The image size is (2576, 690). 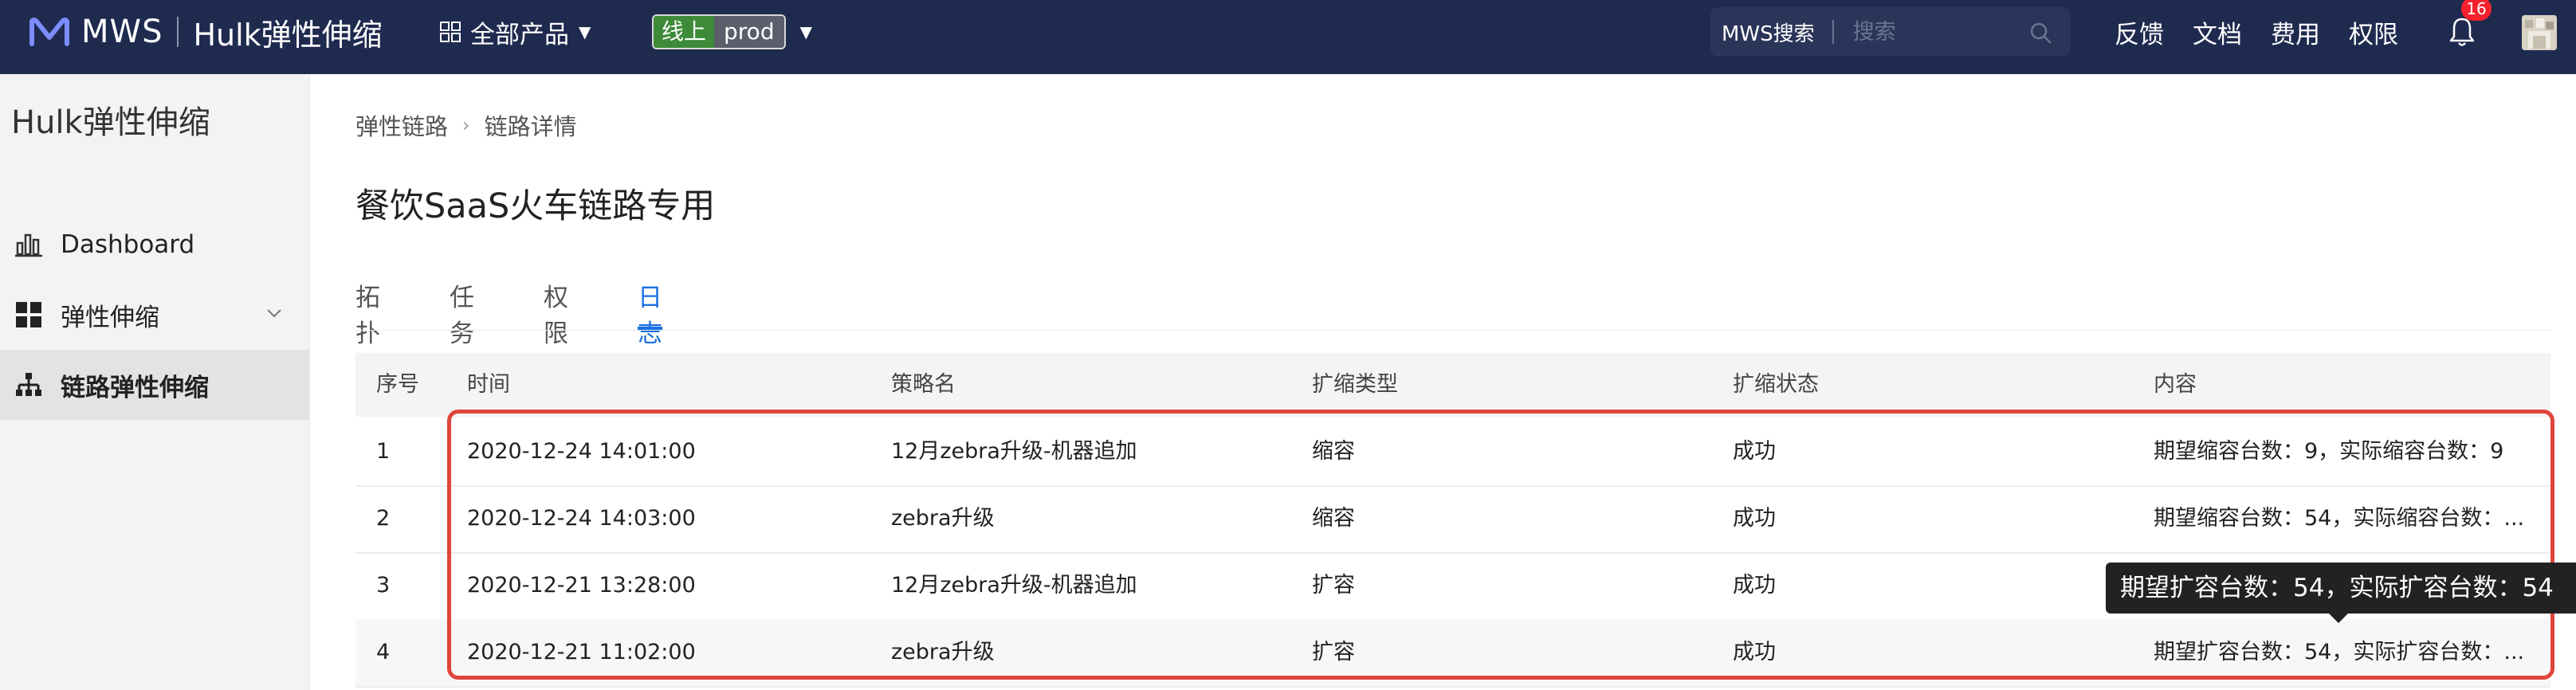 I want to click on sidebar: Hulk弹性伸缩 Dashboard 弹性伸缩 链路弹性伸缩, so click(x=155, y=382).